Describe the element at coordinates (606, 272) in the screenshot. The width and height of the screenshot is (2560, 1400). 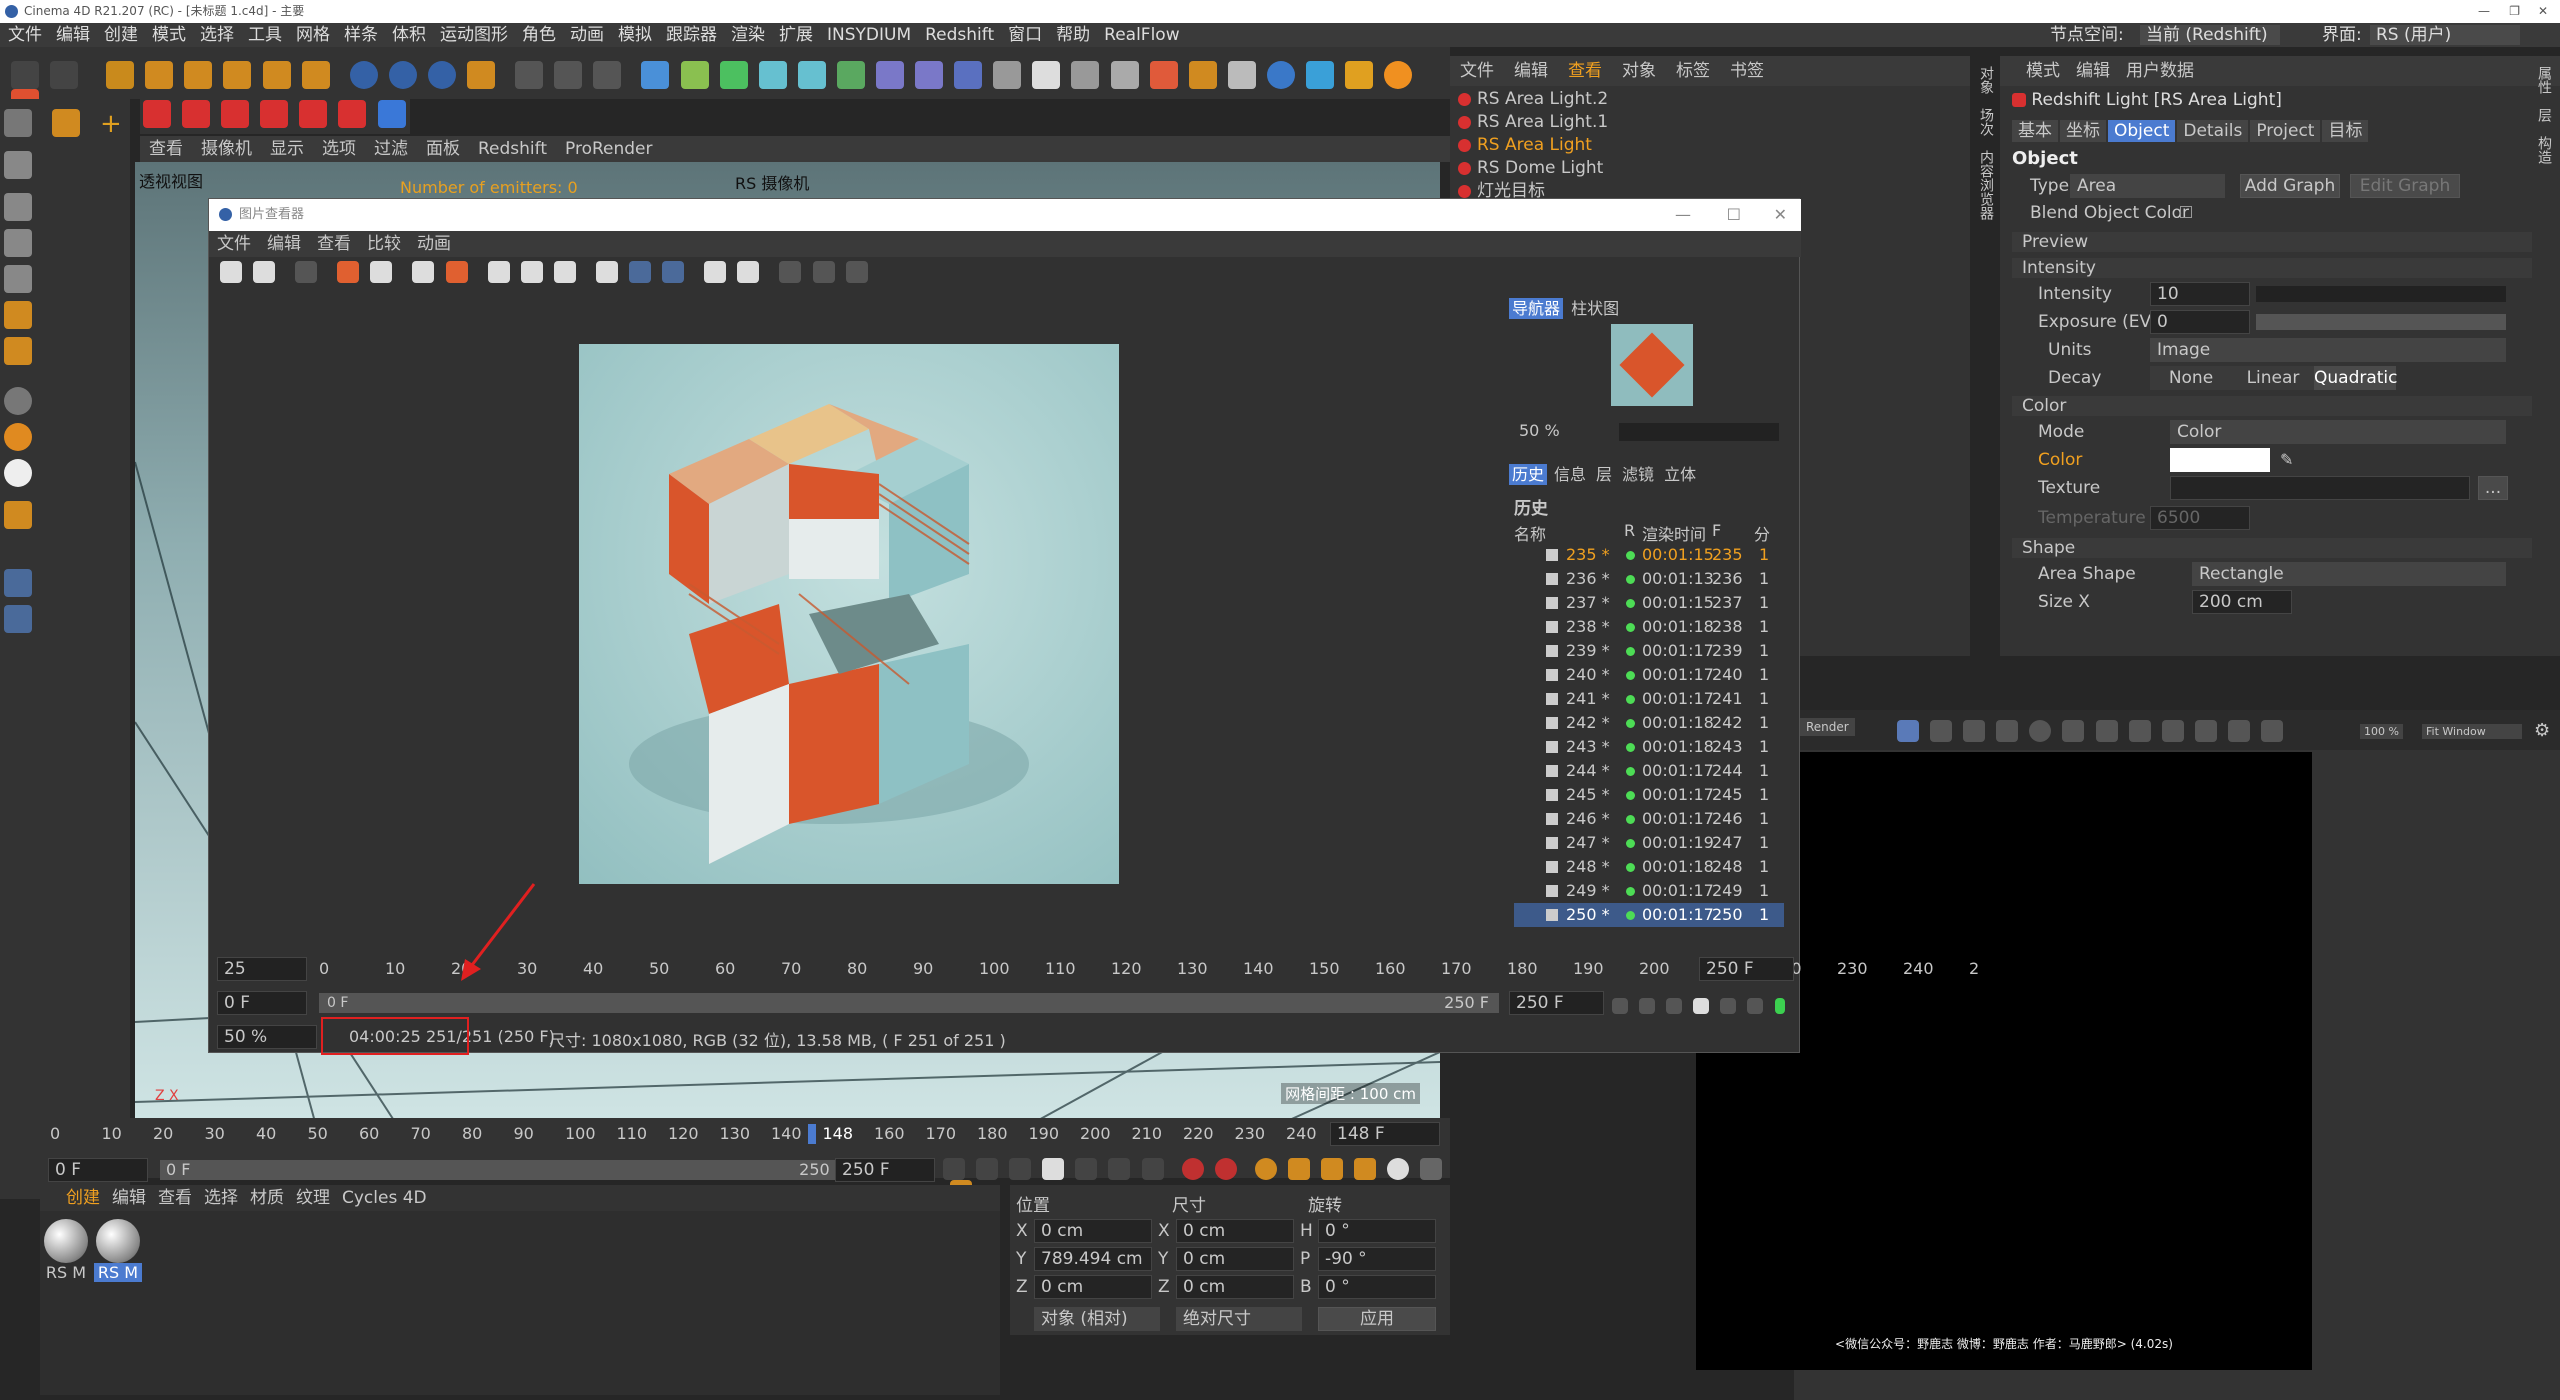
I see `pv-image-icon` at that location.